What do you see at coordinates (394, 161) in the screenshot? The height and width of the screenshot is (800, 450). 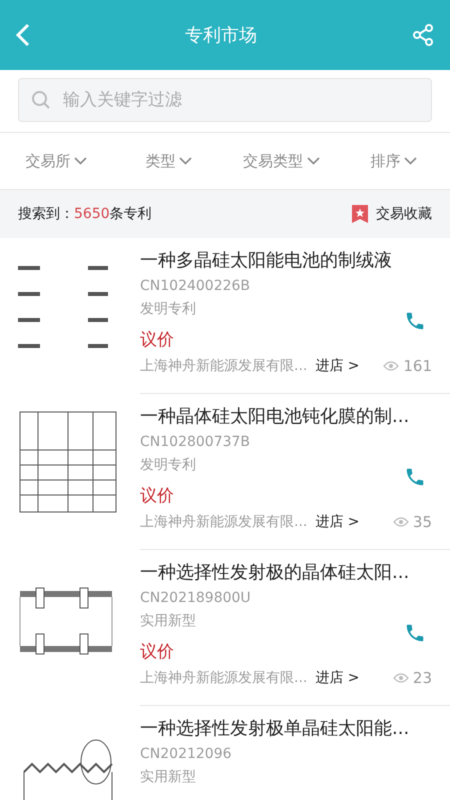 I see `filter-dropdown: 排序` at bounding box center [394, 161].